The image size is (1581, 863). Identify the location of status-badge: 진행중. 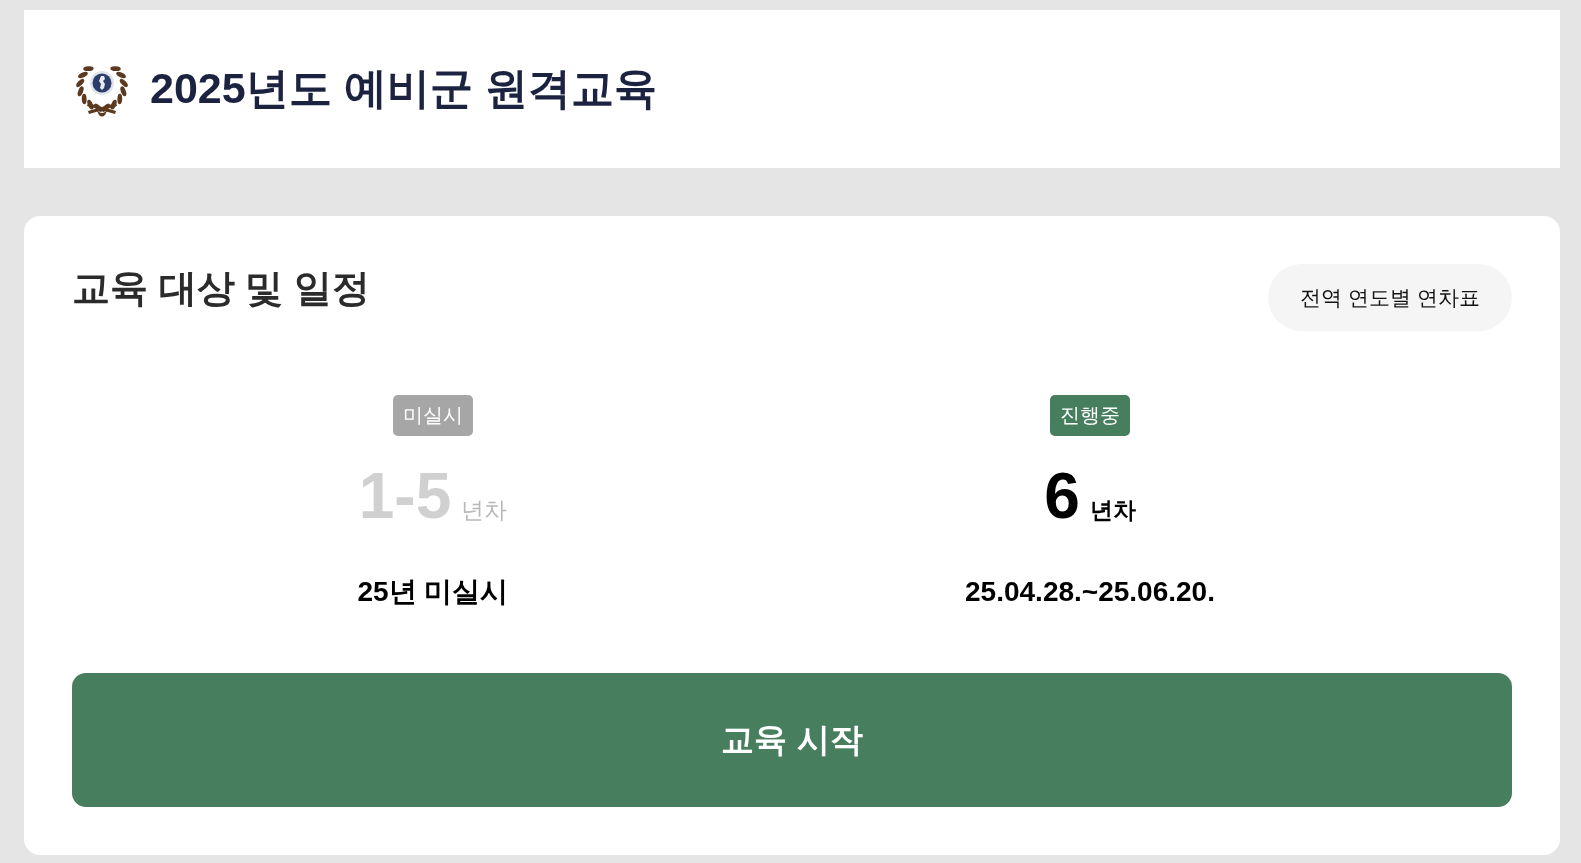
(1090, 415).